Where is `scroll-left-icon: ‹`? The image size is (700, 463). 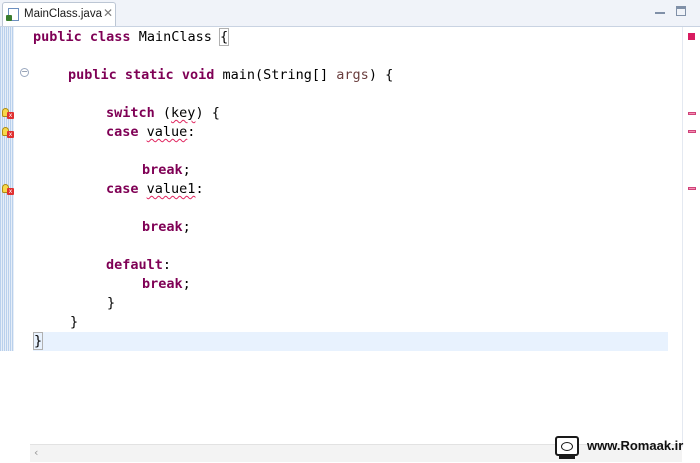
scroll-left-icon: ‹ is located at coordinates (36, 452).